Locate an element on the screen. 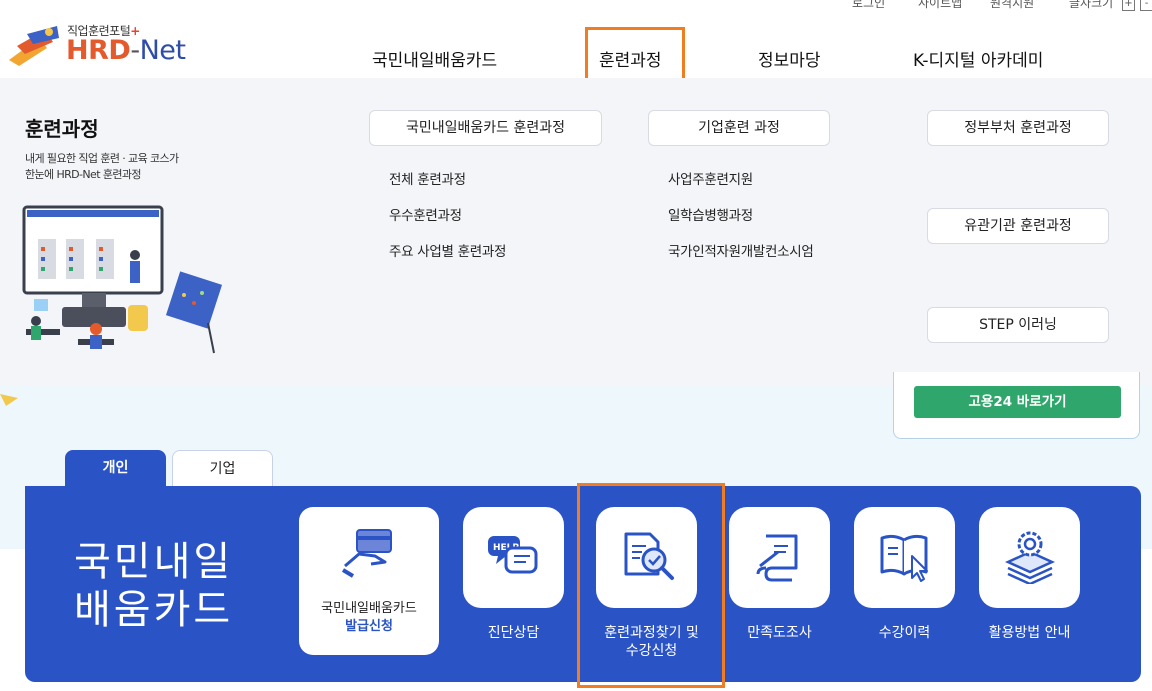 The width and height of the screenshot is (1152, 691). link-all-training: 전체 훈련과정 is located at coordinates (427, 178).